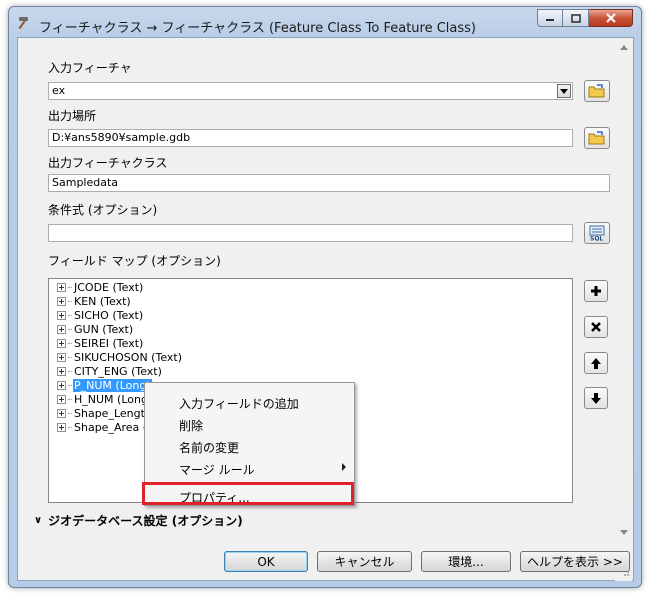  I want to click on geodatabase-settings-label: ジオデータベース設定 (オプション), so click(145, 521).